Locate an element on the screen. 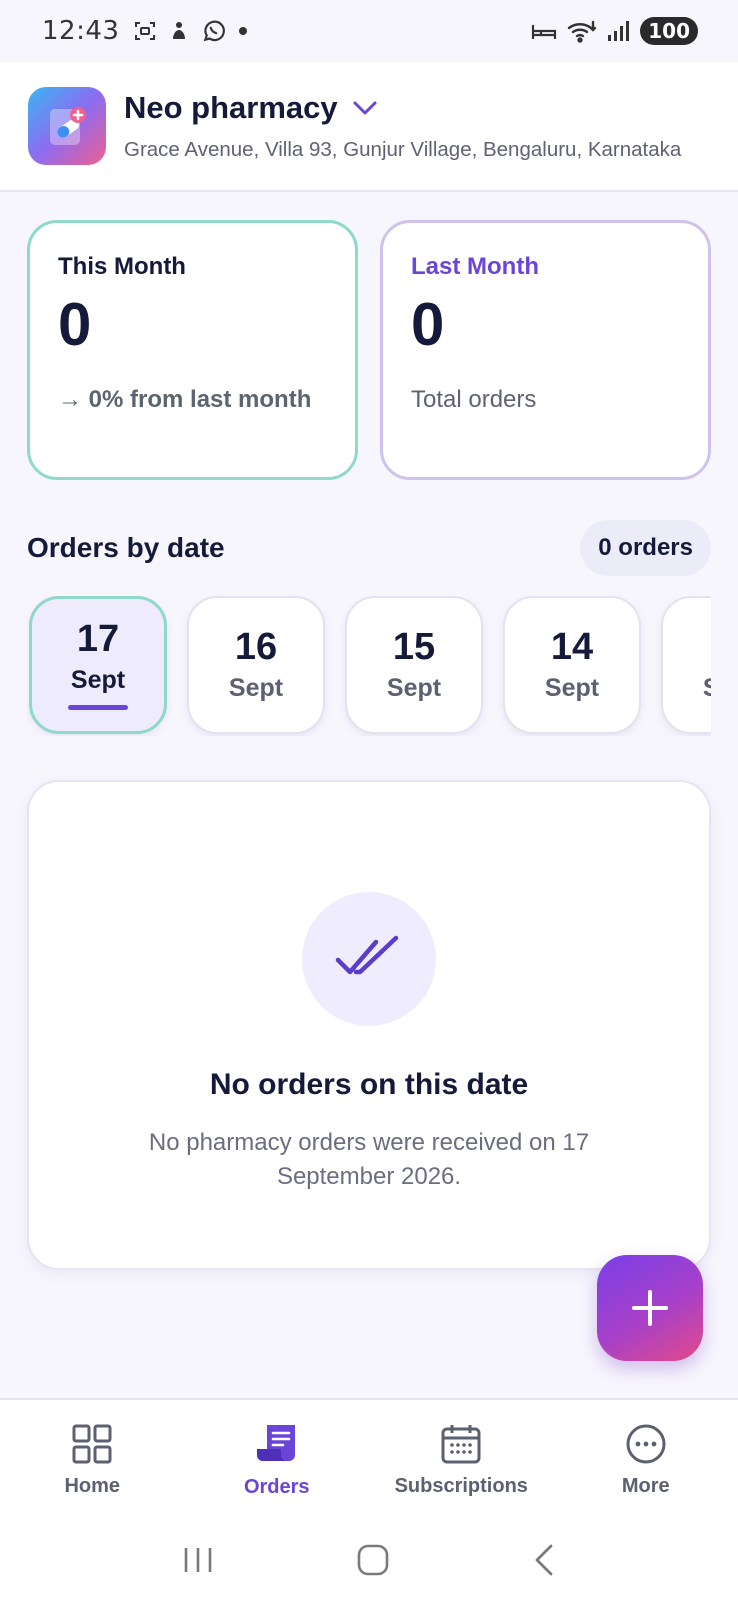 Image resolution: width=738 pixels, height=1600 pixels. pill-book-icon is located at coordinates (68, 126).